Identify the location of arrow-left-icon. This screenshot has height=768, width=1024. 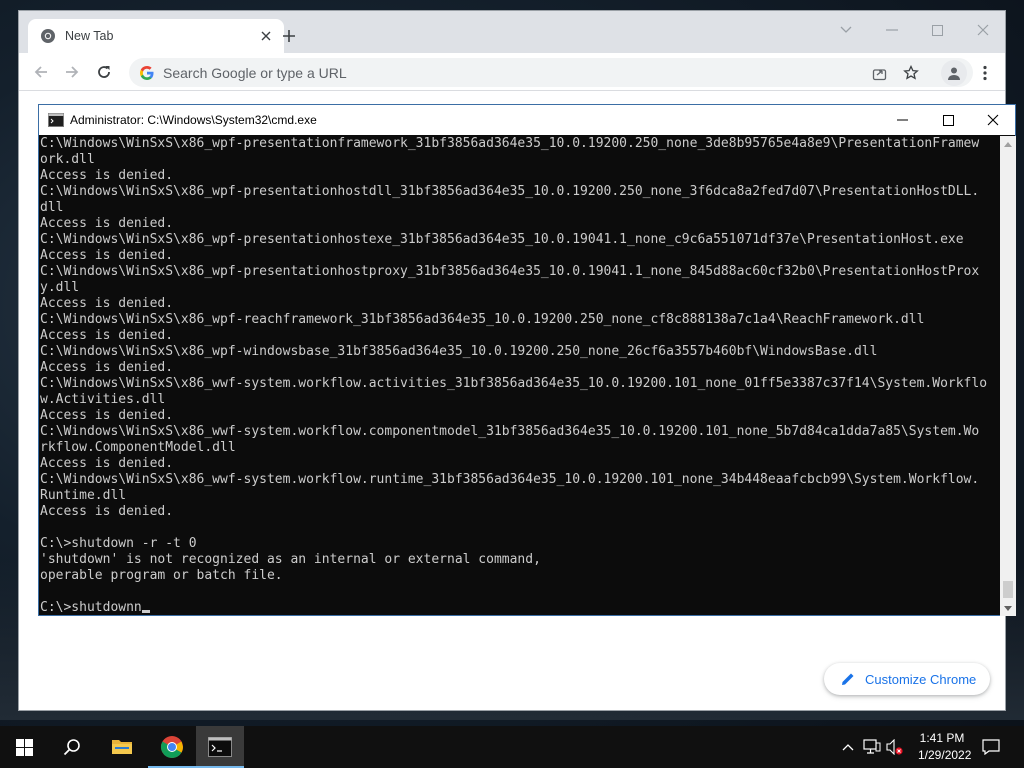
(41, 72).